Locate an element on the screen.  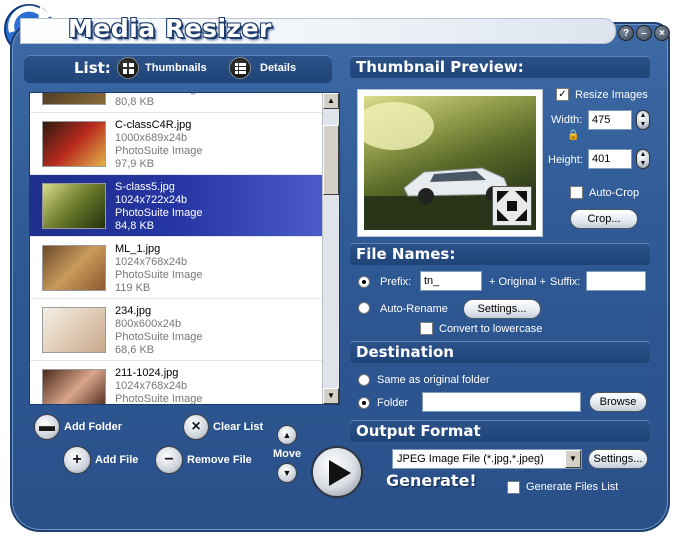
move-up-button: ▲ is located at coordinates (287, 435).